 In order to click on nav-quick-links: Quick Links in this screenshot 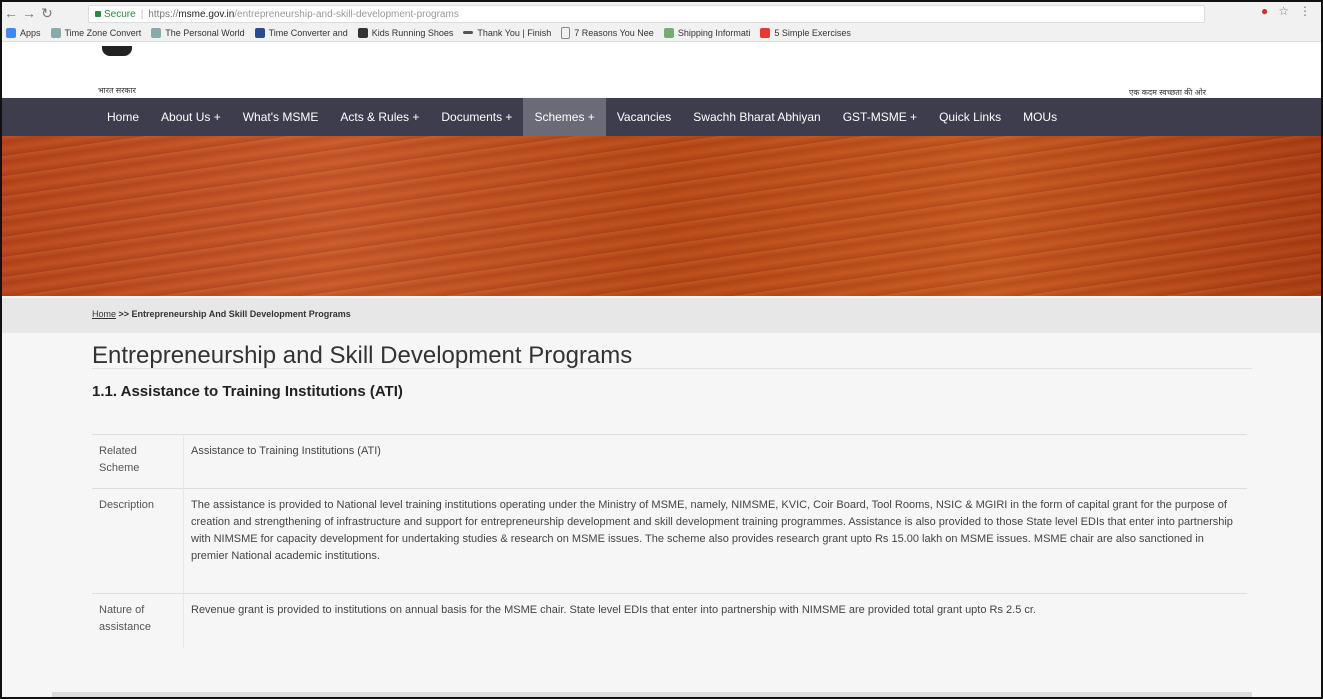, I will do `click(970, 117)`.